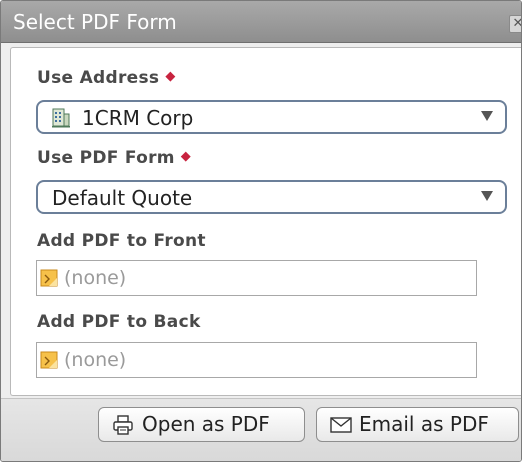 This screenshot has height=462, width=522. I want to click on close-button: ✕, so click(515, 24).